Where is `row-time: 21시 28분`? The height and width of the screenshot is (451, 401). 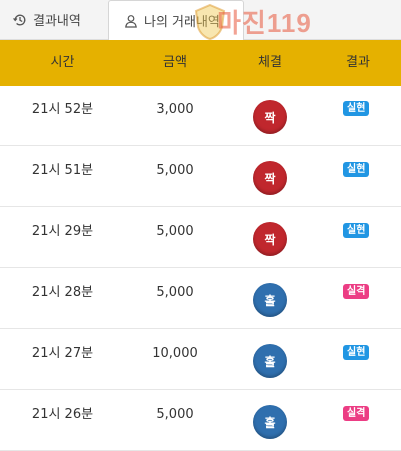
row-time: 21시 28분 is located at coordinates (62, 292).